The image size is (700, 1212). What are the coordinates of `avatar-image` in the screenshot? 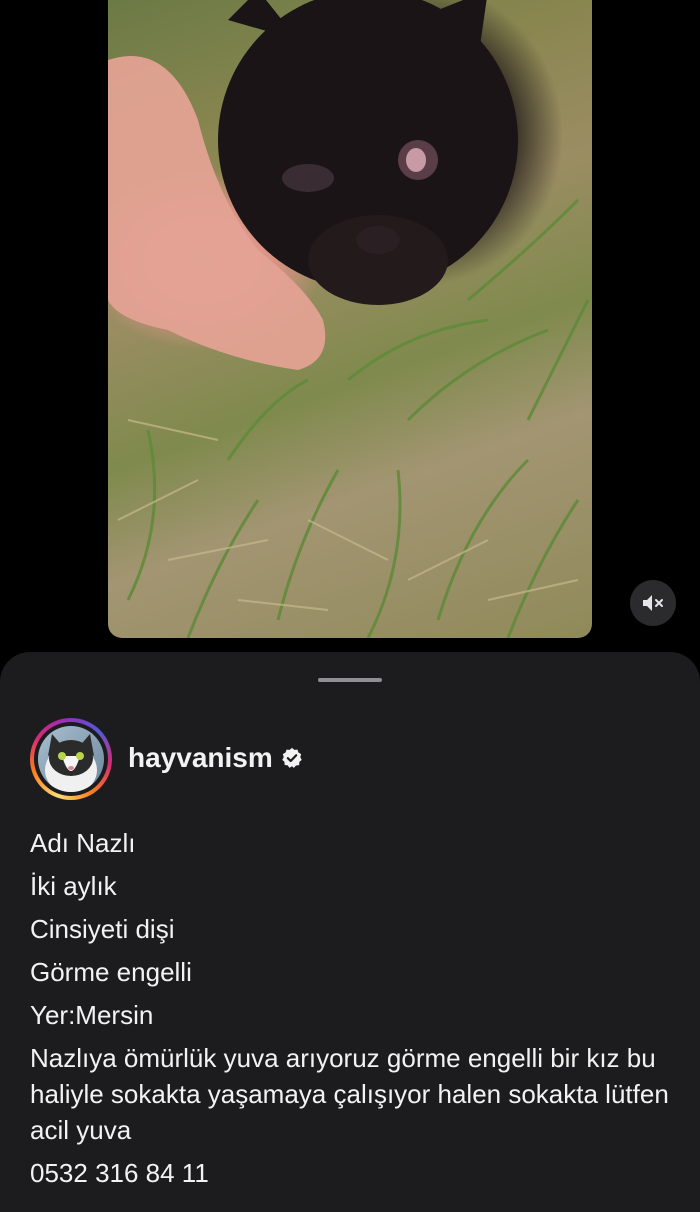 It's located at (71, 759).